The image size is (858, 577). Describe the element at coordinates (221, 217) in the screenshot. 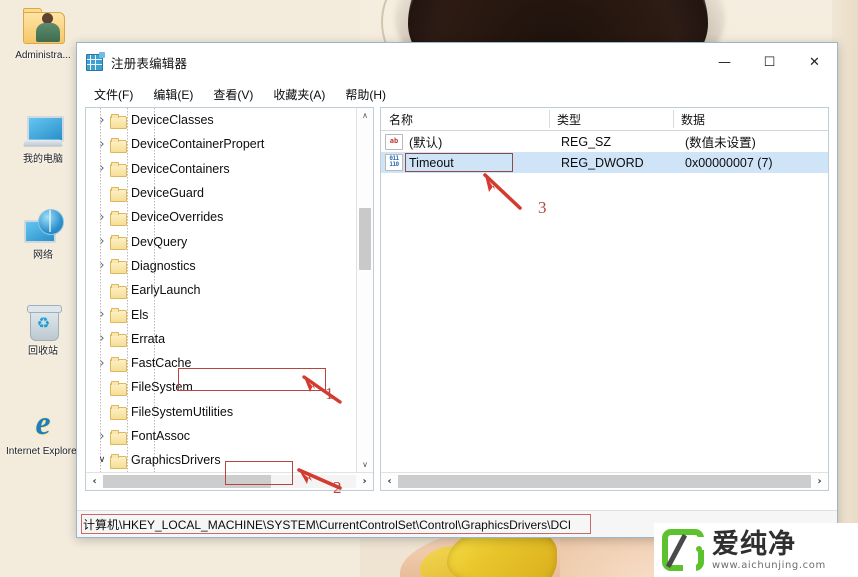

I see `tree-item-deviceoverrides: › DeviceOverrides` at that location.